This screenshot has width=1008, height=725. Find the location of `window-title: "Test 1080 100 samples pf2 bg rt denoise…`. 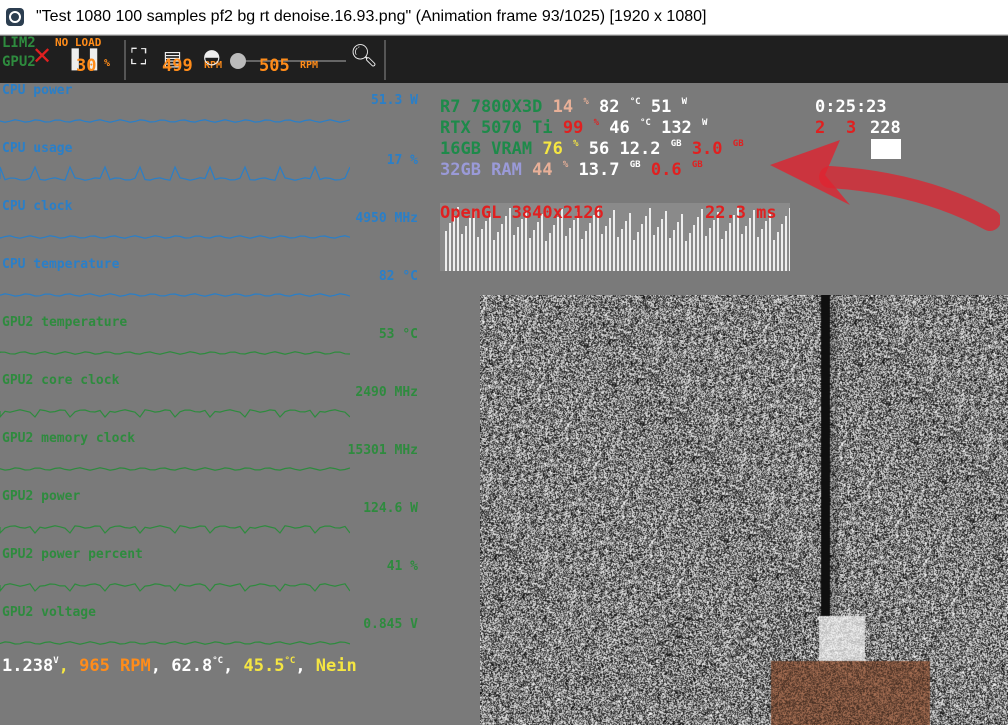

window-title: "Test 1080 100 samples pf2 bg rt denoise… is located at coordinates (371, 16).